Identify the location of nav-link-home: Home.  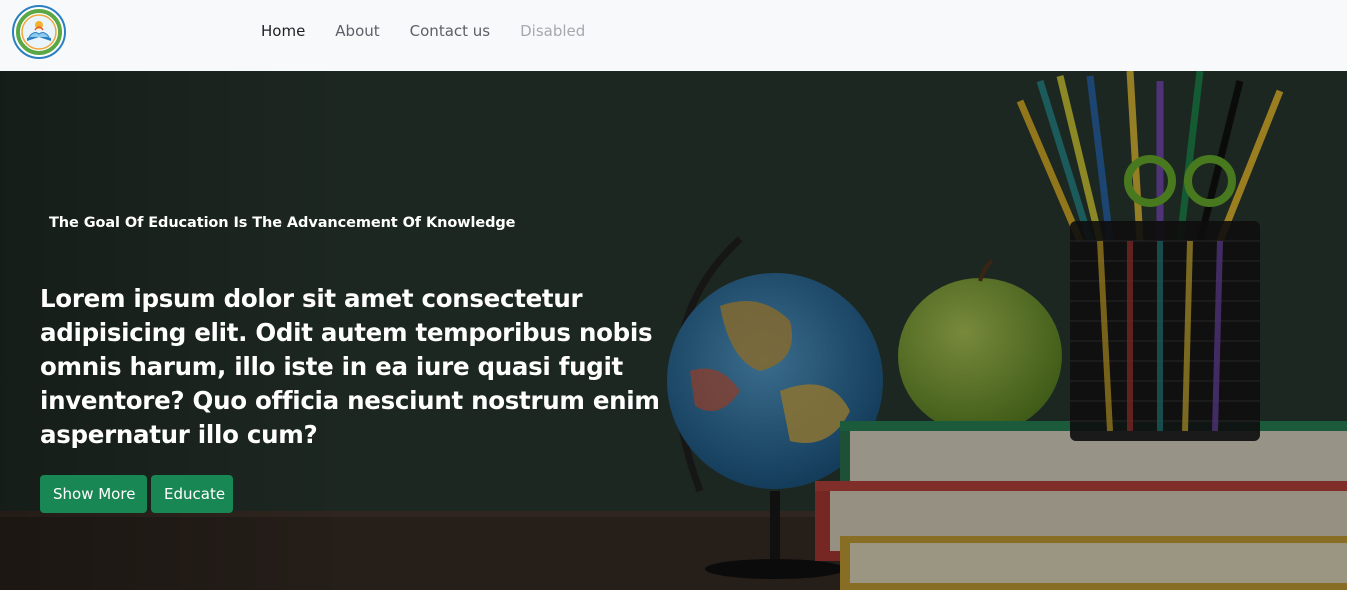
(283, 31).